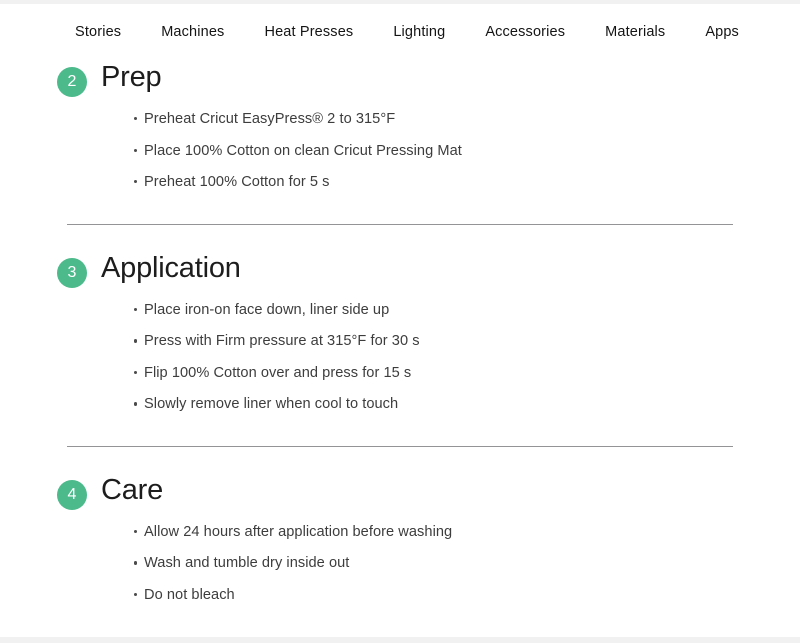  I want to click on section-title: Care, so click(132, 489).